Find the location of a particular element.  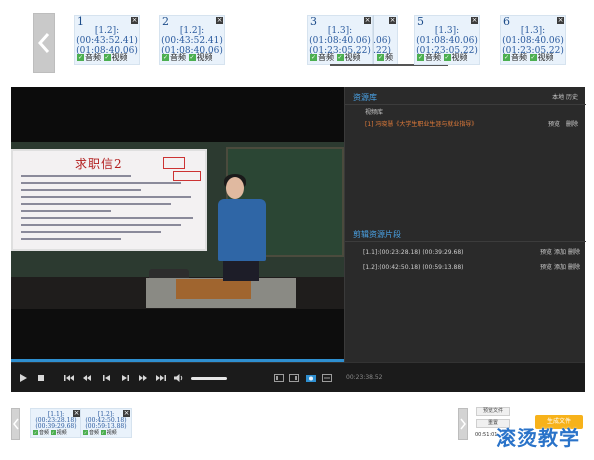

mark-in-button is located at coordinates (279, 378).